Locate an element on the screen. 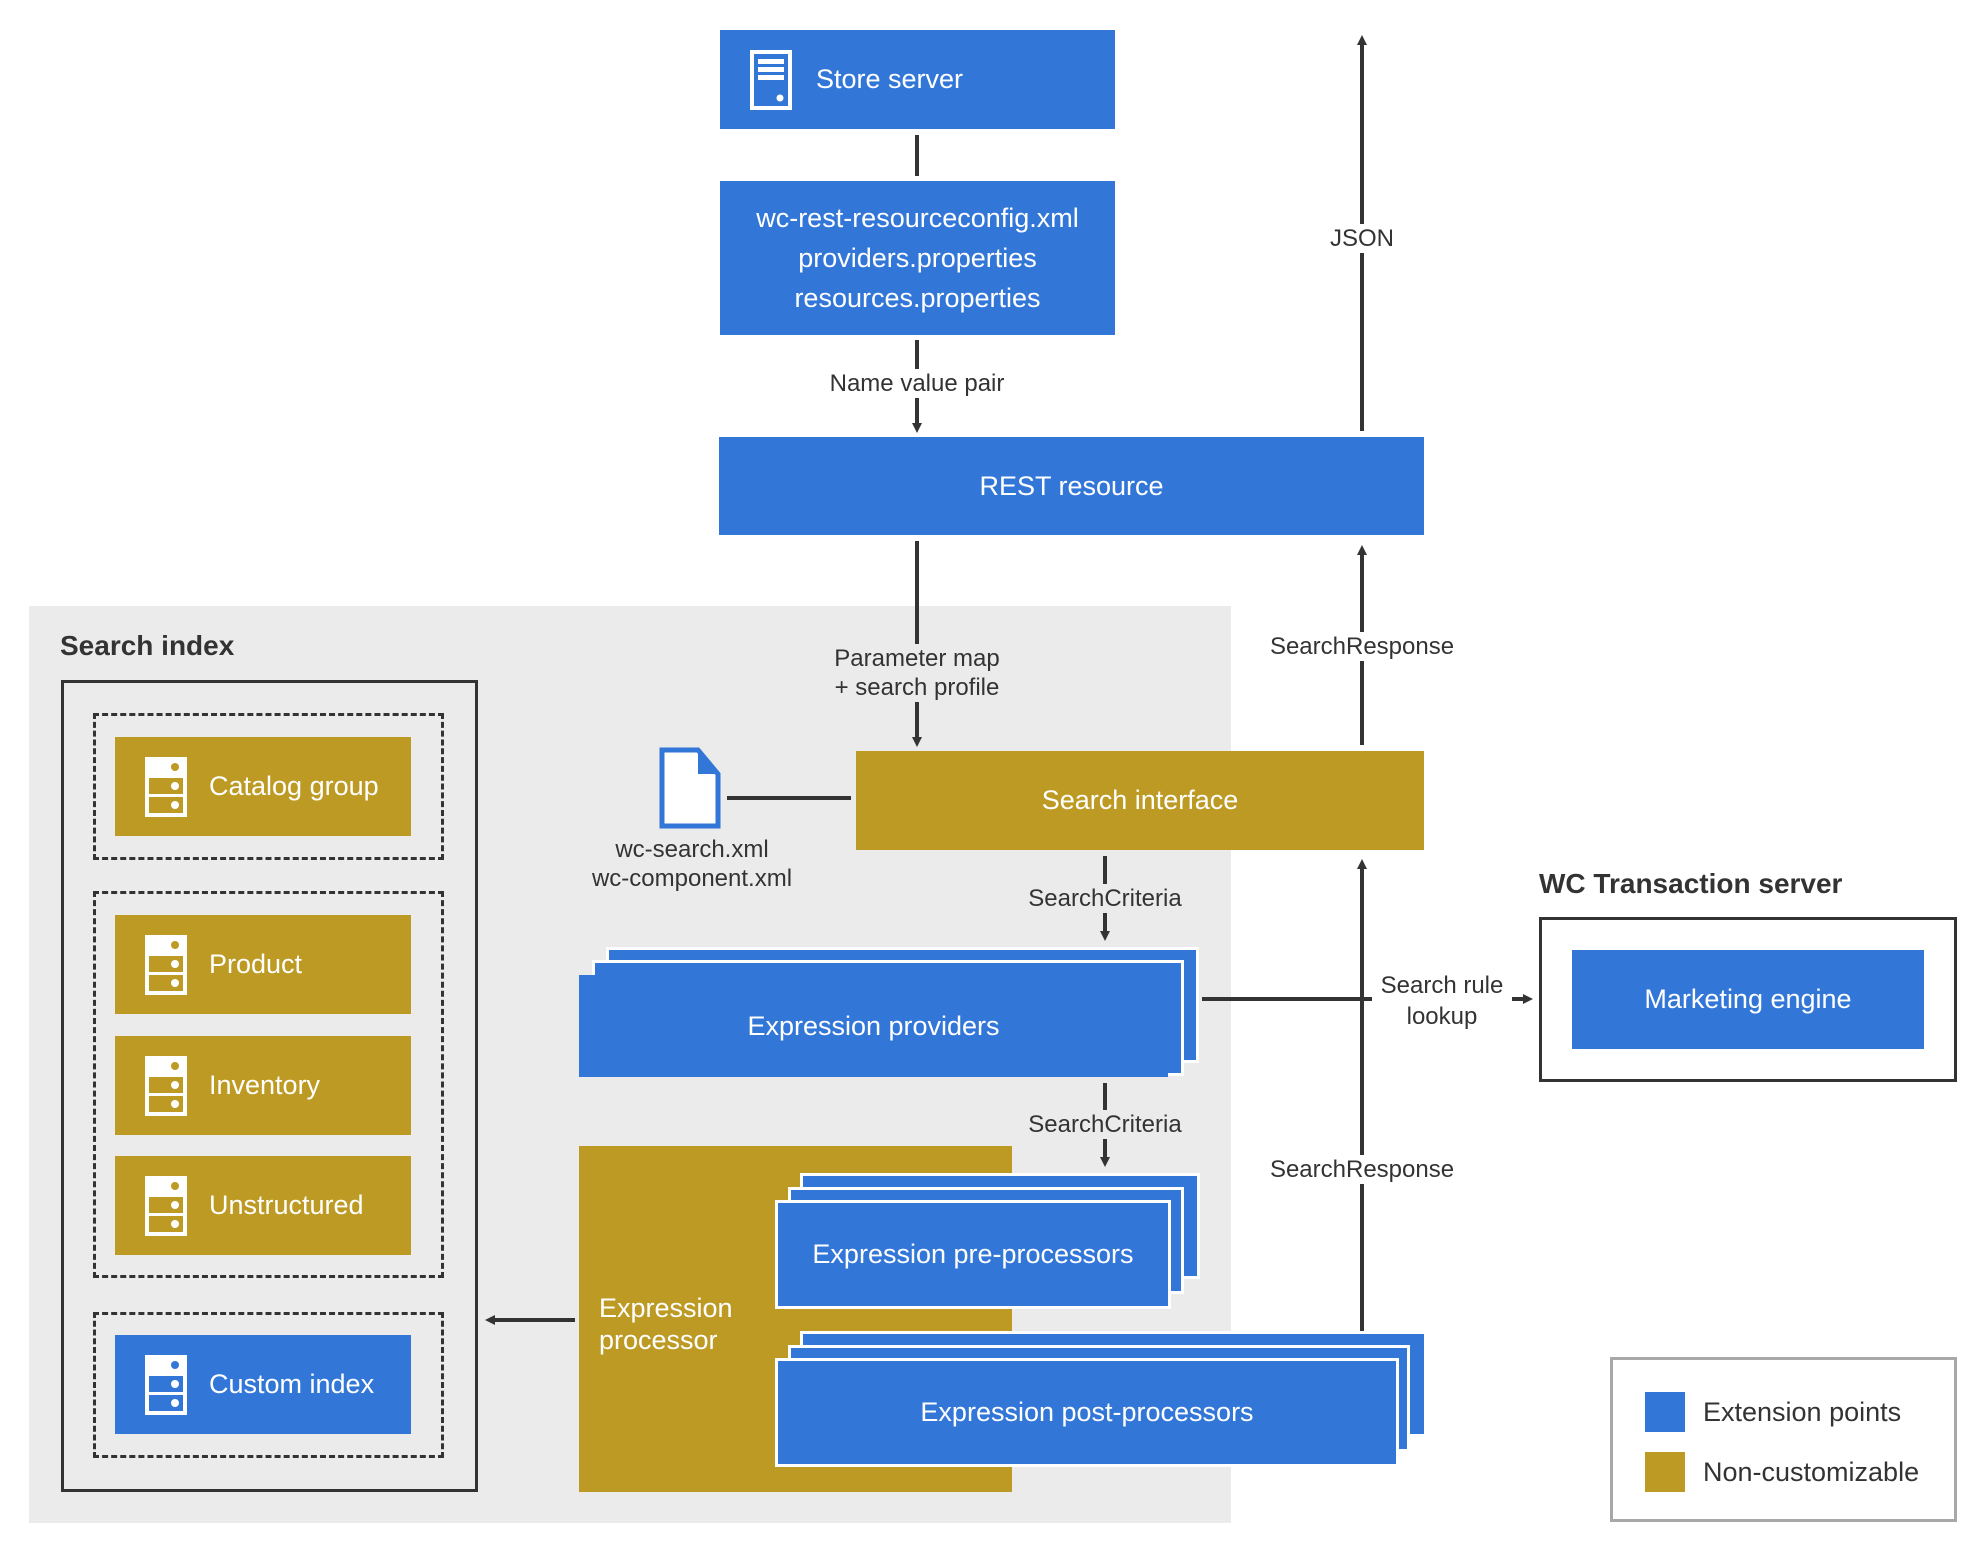  store-server-label: Store server is located at coordinates (890, 79).